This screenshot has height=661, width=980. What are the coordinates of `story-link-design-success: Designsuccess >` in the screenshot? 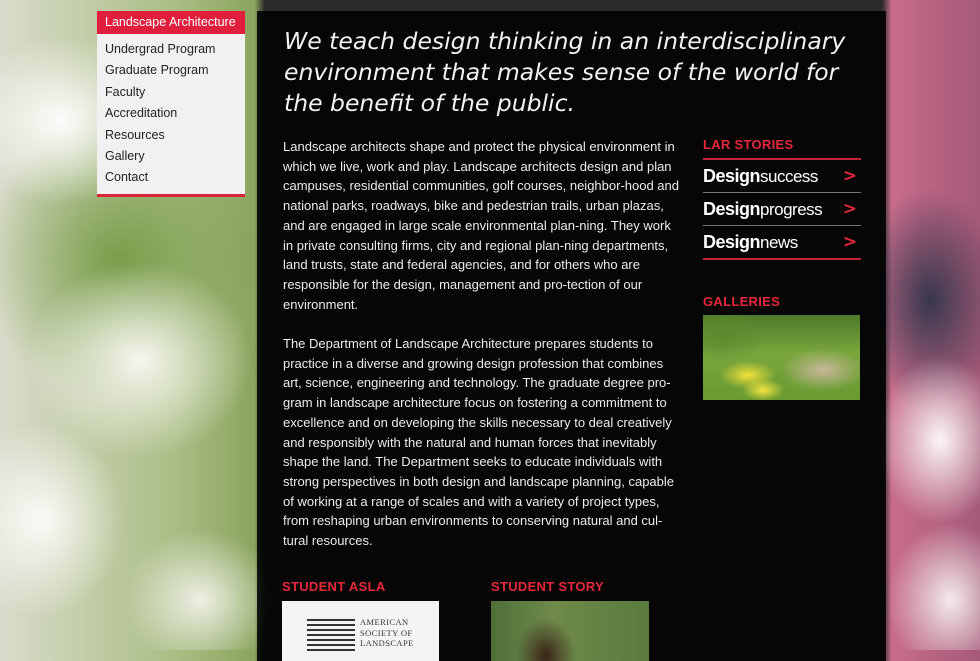 It's located at (782, 176).